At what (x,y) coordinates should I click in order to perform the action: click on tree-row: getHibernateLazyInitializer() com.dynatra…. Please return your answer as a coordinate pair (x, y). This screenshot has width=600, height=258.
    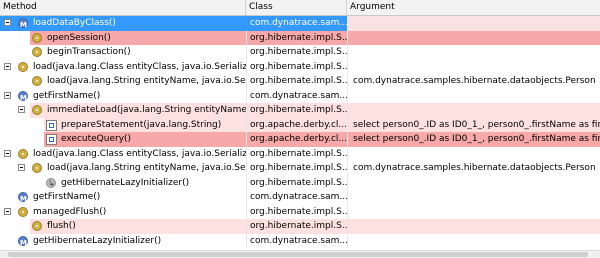
    Looking at the image, I should click on (300, 240).